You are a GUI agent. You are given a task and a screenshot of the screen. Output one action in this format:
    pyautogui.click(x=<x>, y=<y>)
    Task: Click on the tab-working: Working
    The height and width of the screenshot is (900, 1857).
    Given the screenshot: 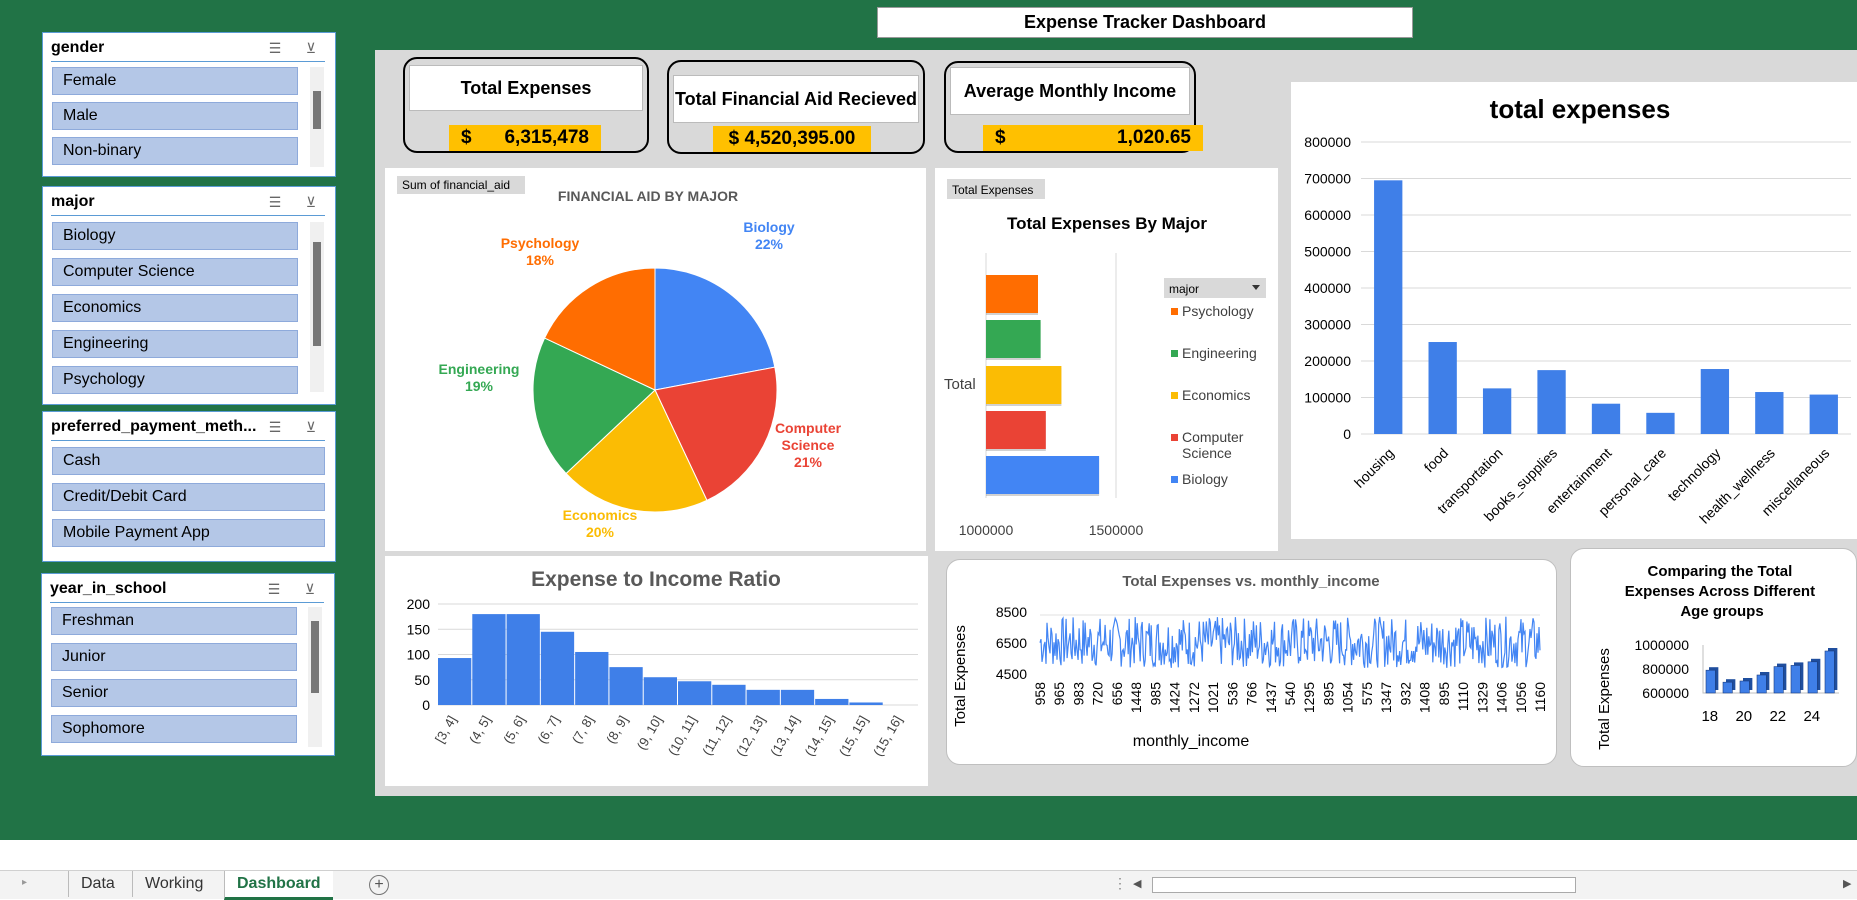 What is the action you would take?
    pyautogui.click(x=173, y=884)
    